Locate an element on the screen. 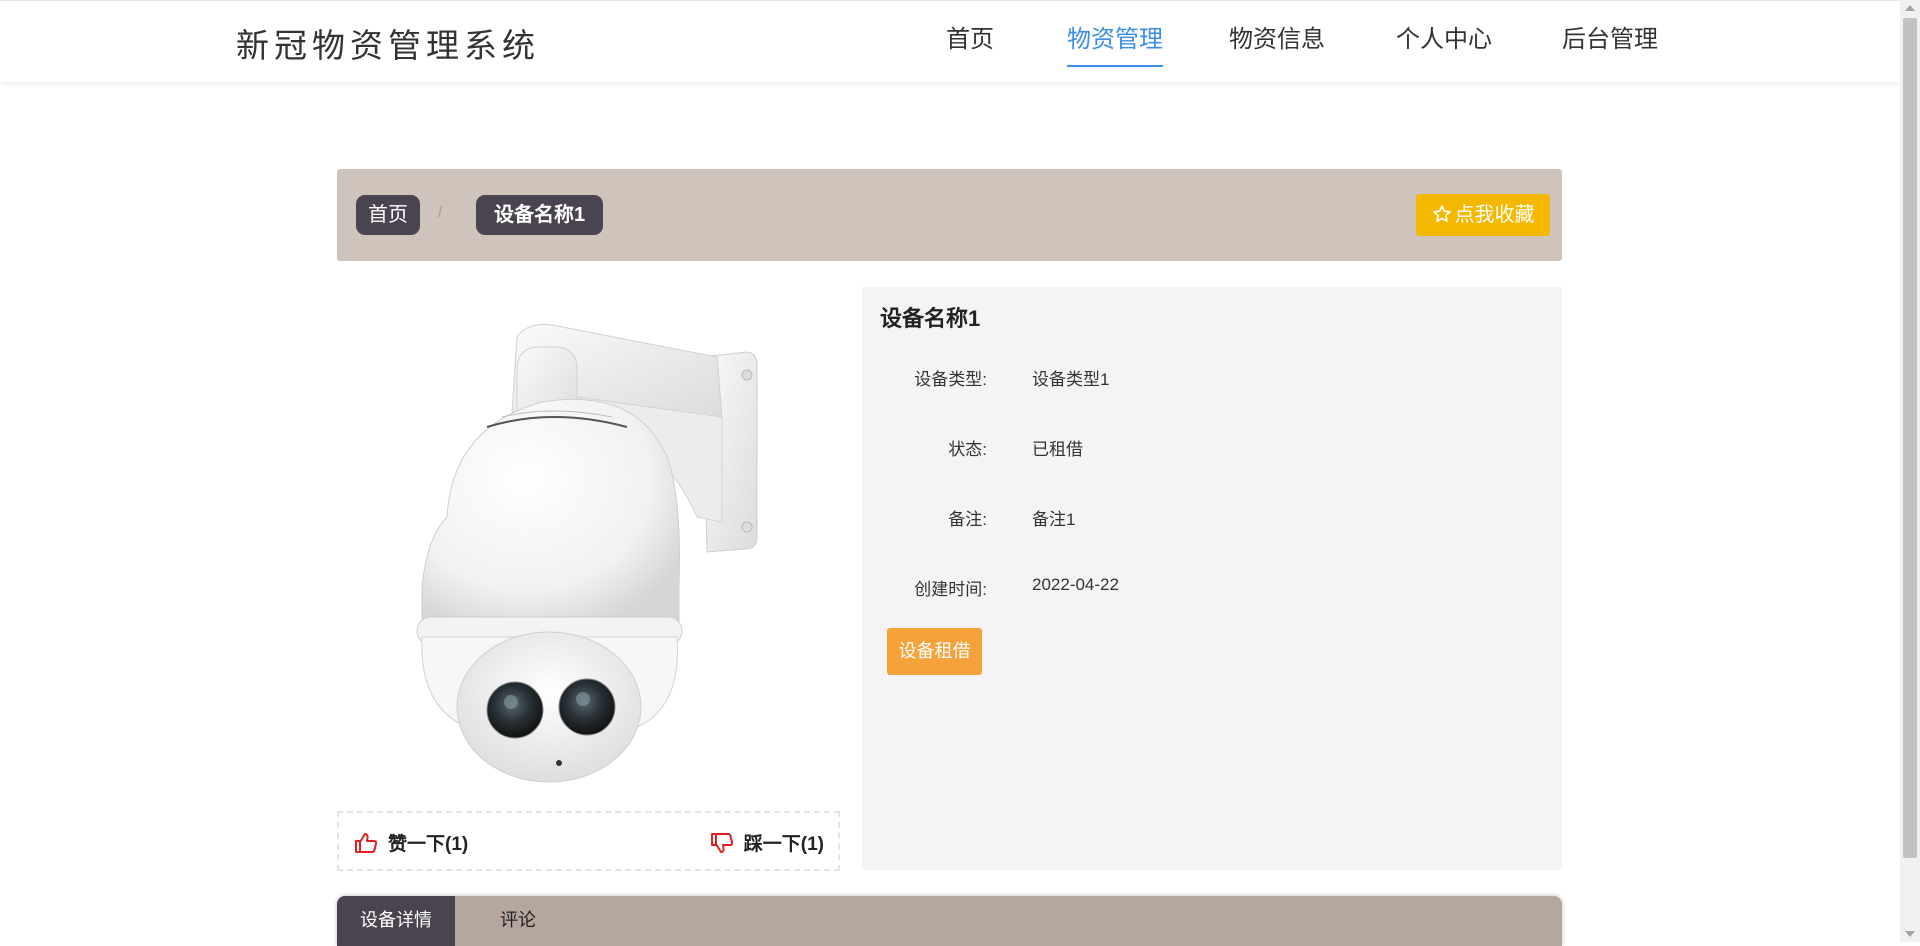 The image size is (1920, 946). thumbs-down-icon is located at coordinates (721, 843).